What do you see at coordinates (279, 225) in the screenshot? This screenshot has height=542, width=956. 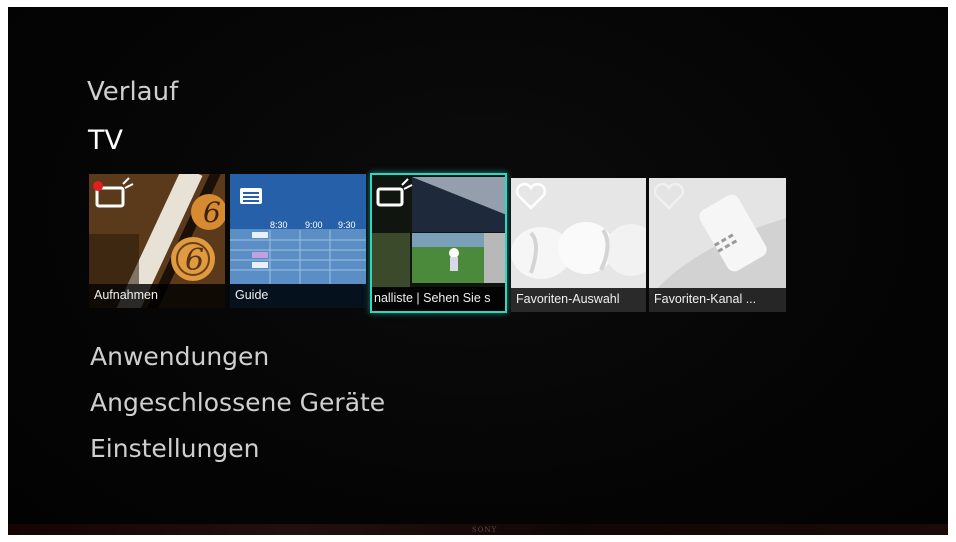 I see `guide-time-1: 8:30` at bounding box center [279, 225].